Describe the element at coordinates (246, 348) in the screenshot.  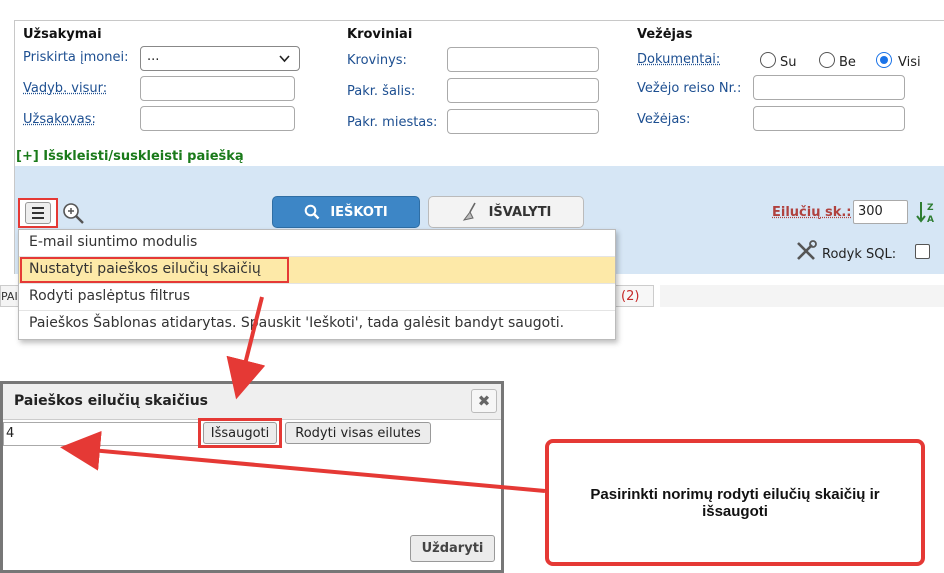
I see `arrow-to-dialog` at that location.